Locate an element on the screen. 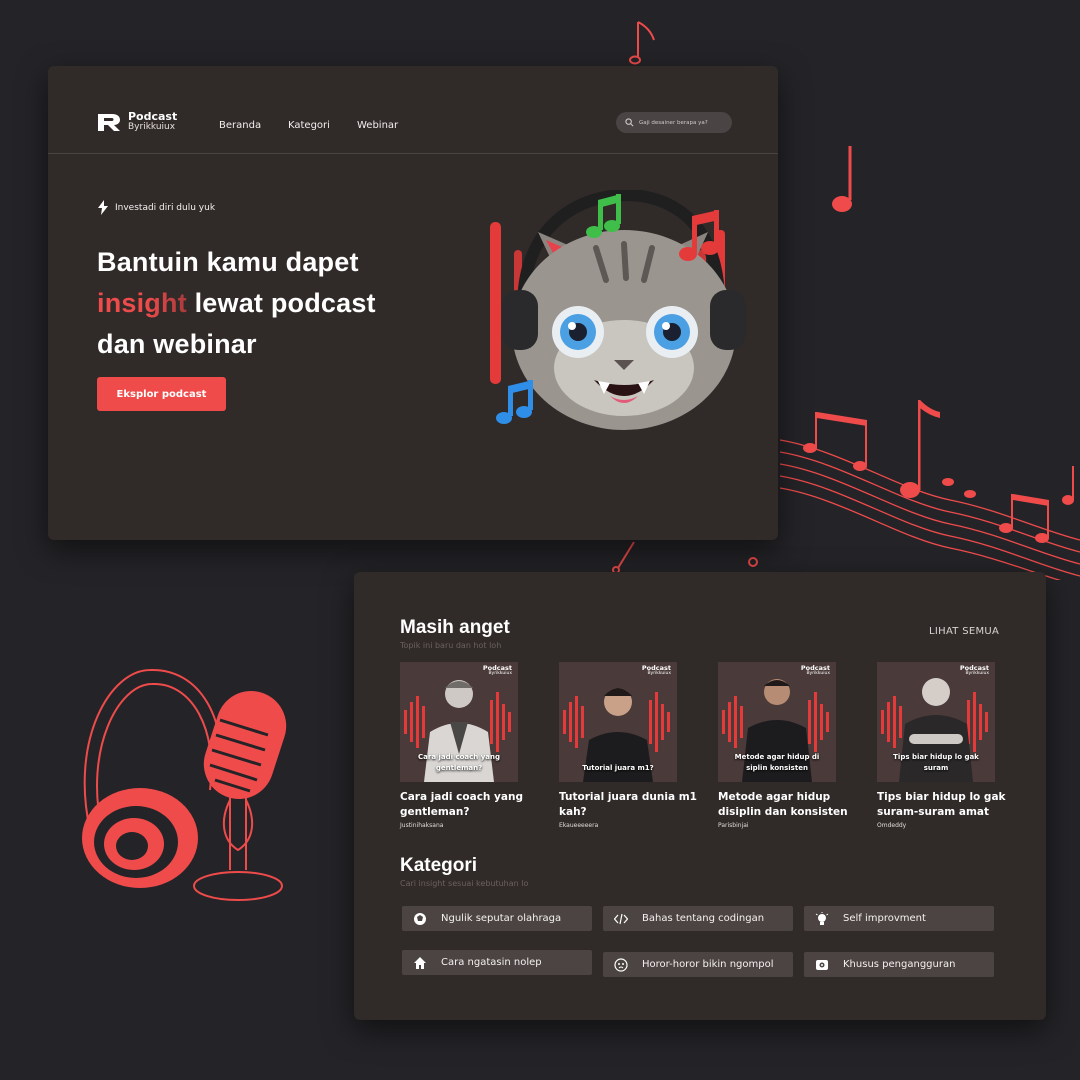 The image size is (1080, 1080). hero-title-line2: lewat podcast is located at coordinates (281, 303).